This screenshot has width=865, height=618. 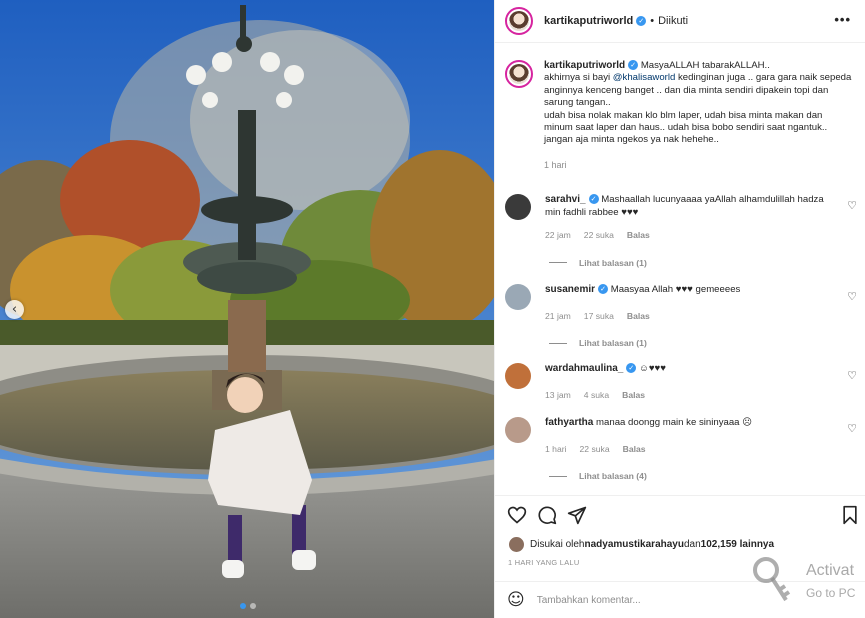 I want to click on key-icon, so click(x=772, y=579).